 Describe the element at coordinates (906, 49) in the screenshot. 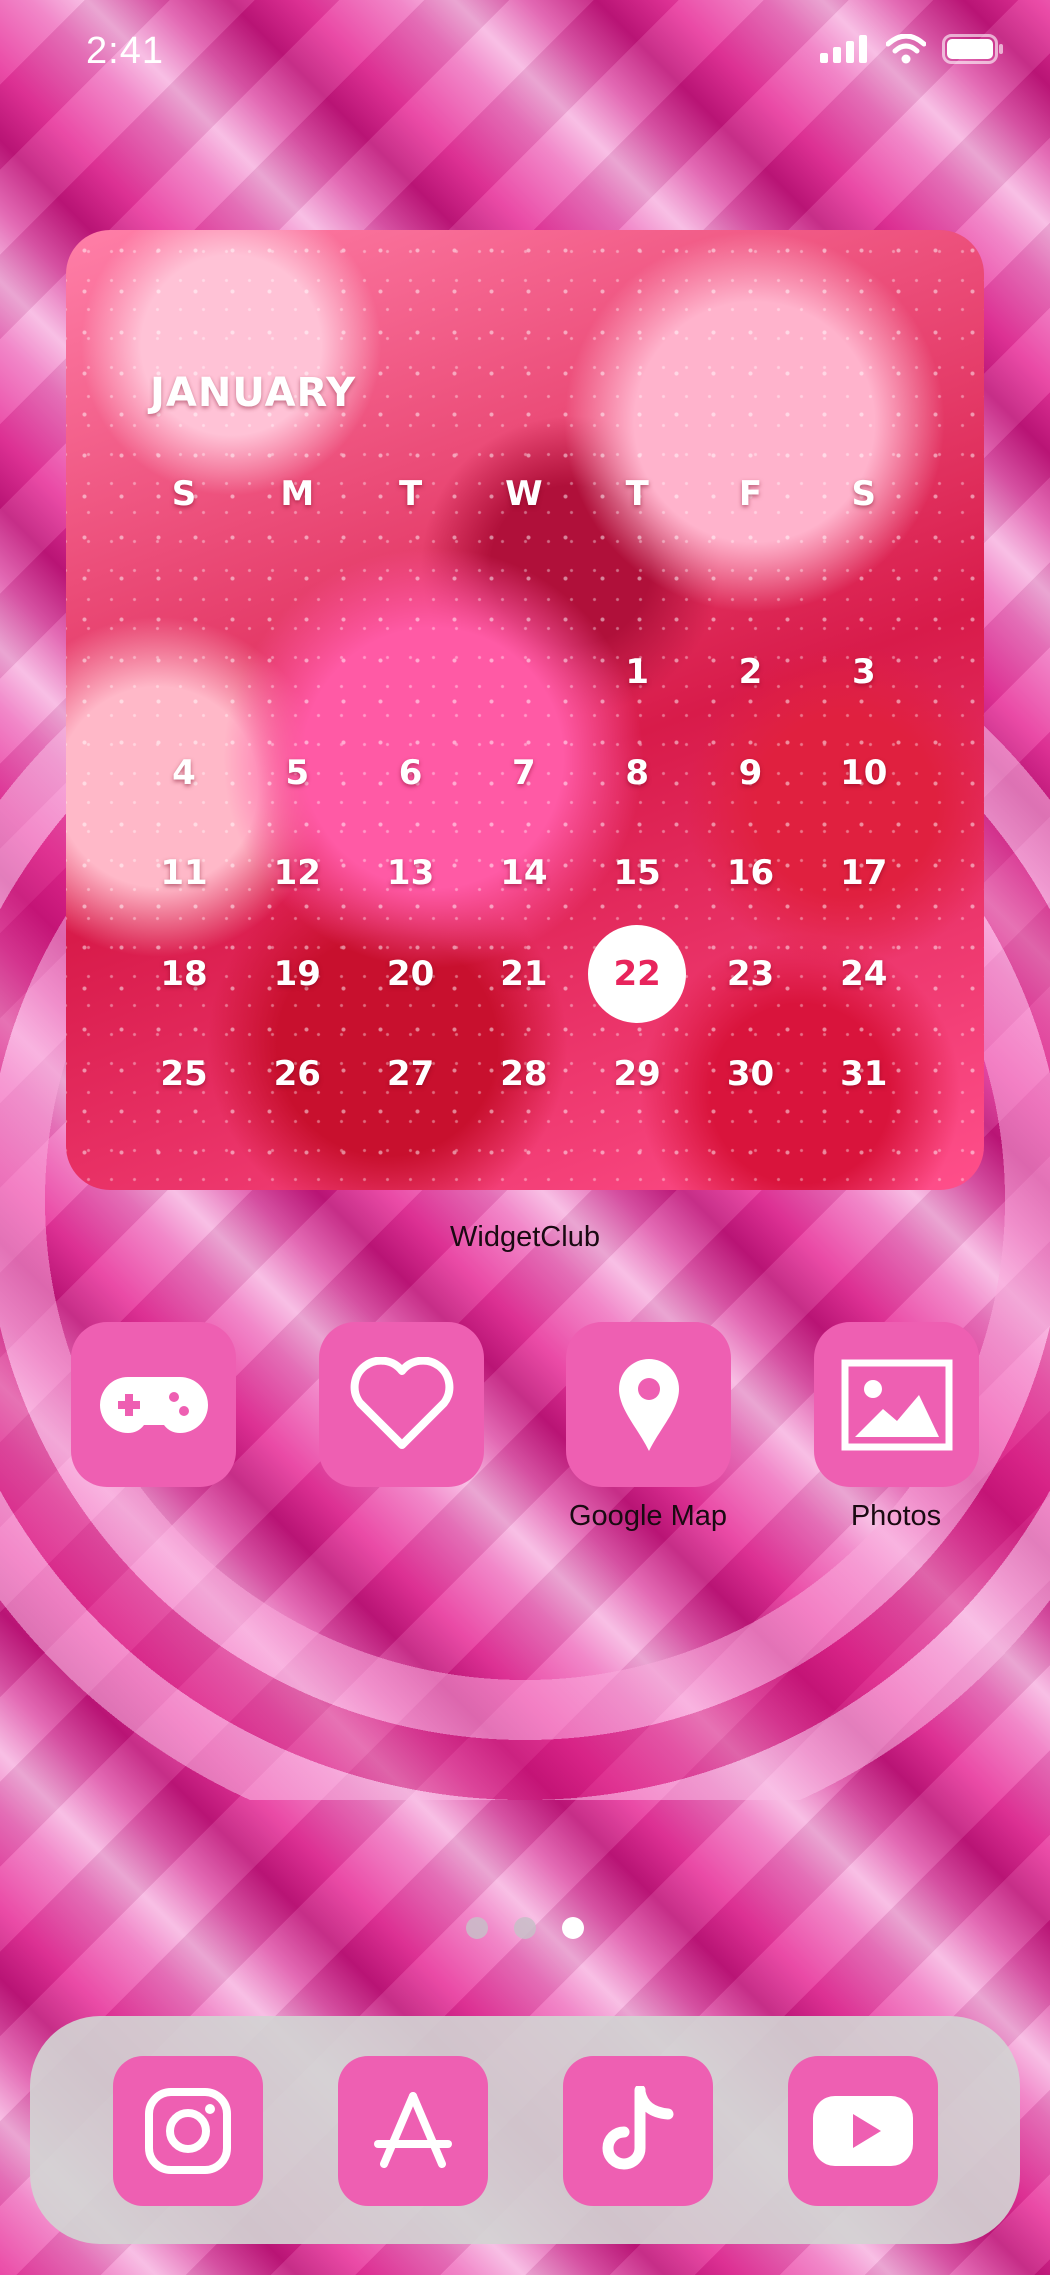

I see `wifi-icon` at that location.